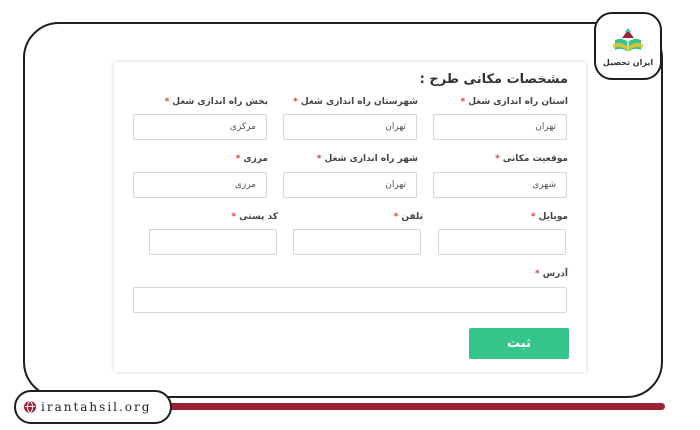 The width and height of the screenshot is (700, 430). I want to click on city-input, so click(350, 185).